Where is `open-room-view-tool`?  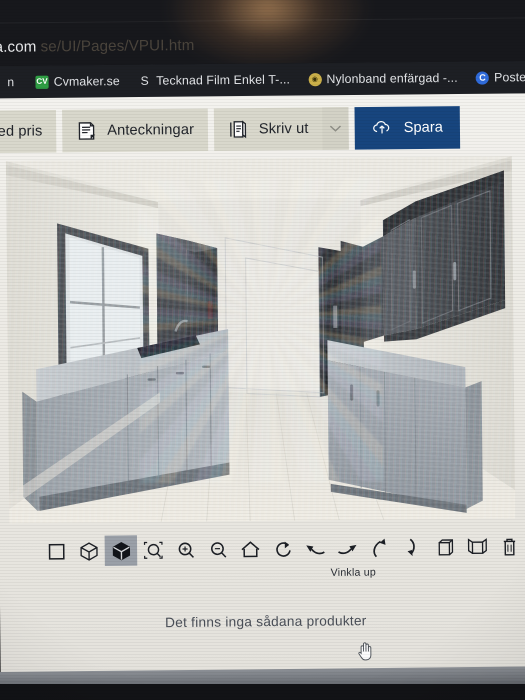
open-room-view-tool is located at coordinates (477, 547).